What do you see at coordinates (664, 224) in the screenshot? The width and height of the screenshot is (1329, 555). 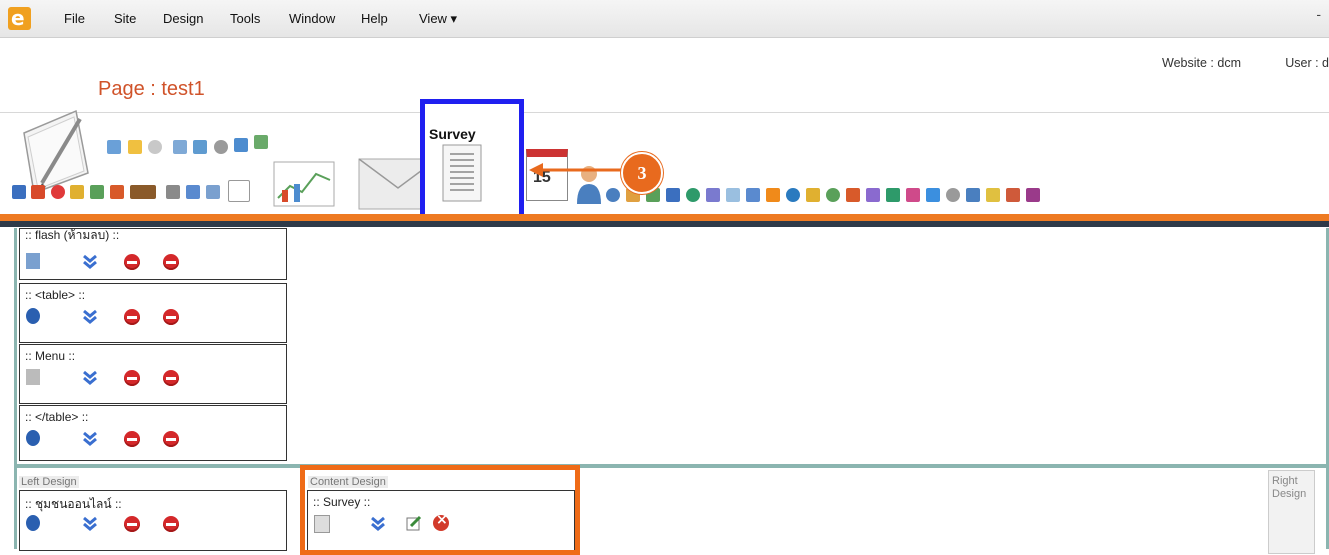 I see `toolbar-separator-dark` at bounding box center [664, 224].